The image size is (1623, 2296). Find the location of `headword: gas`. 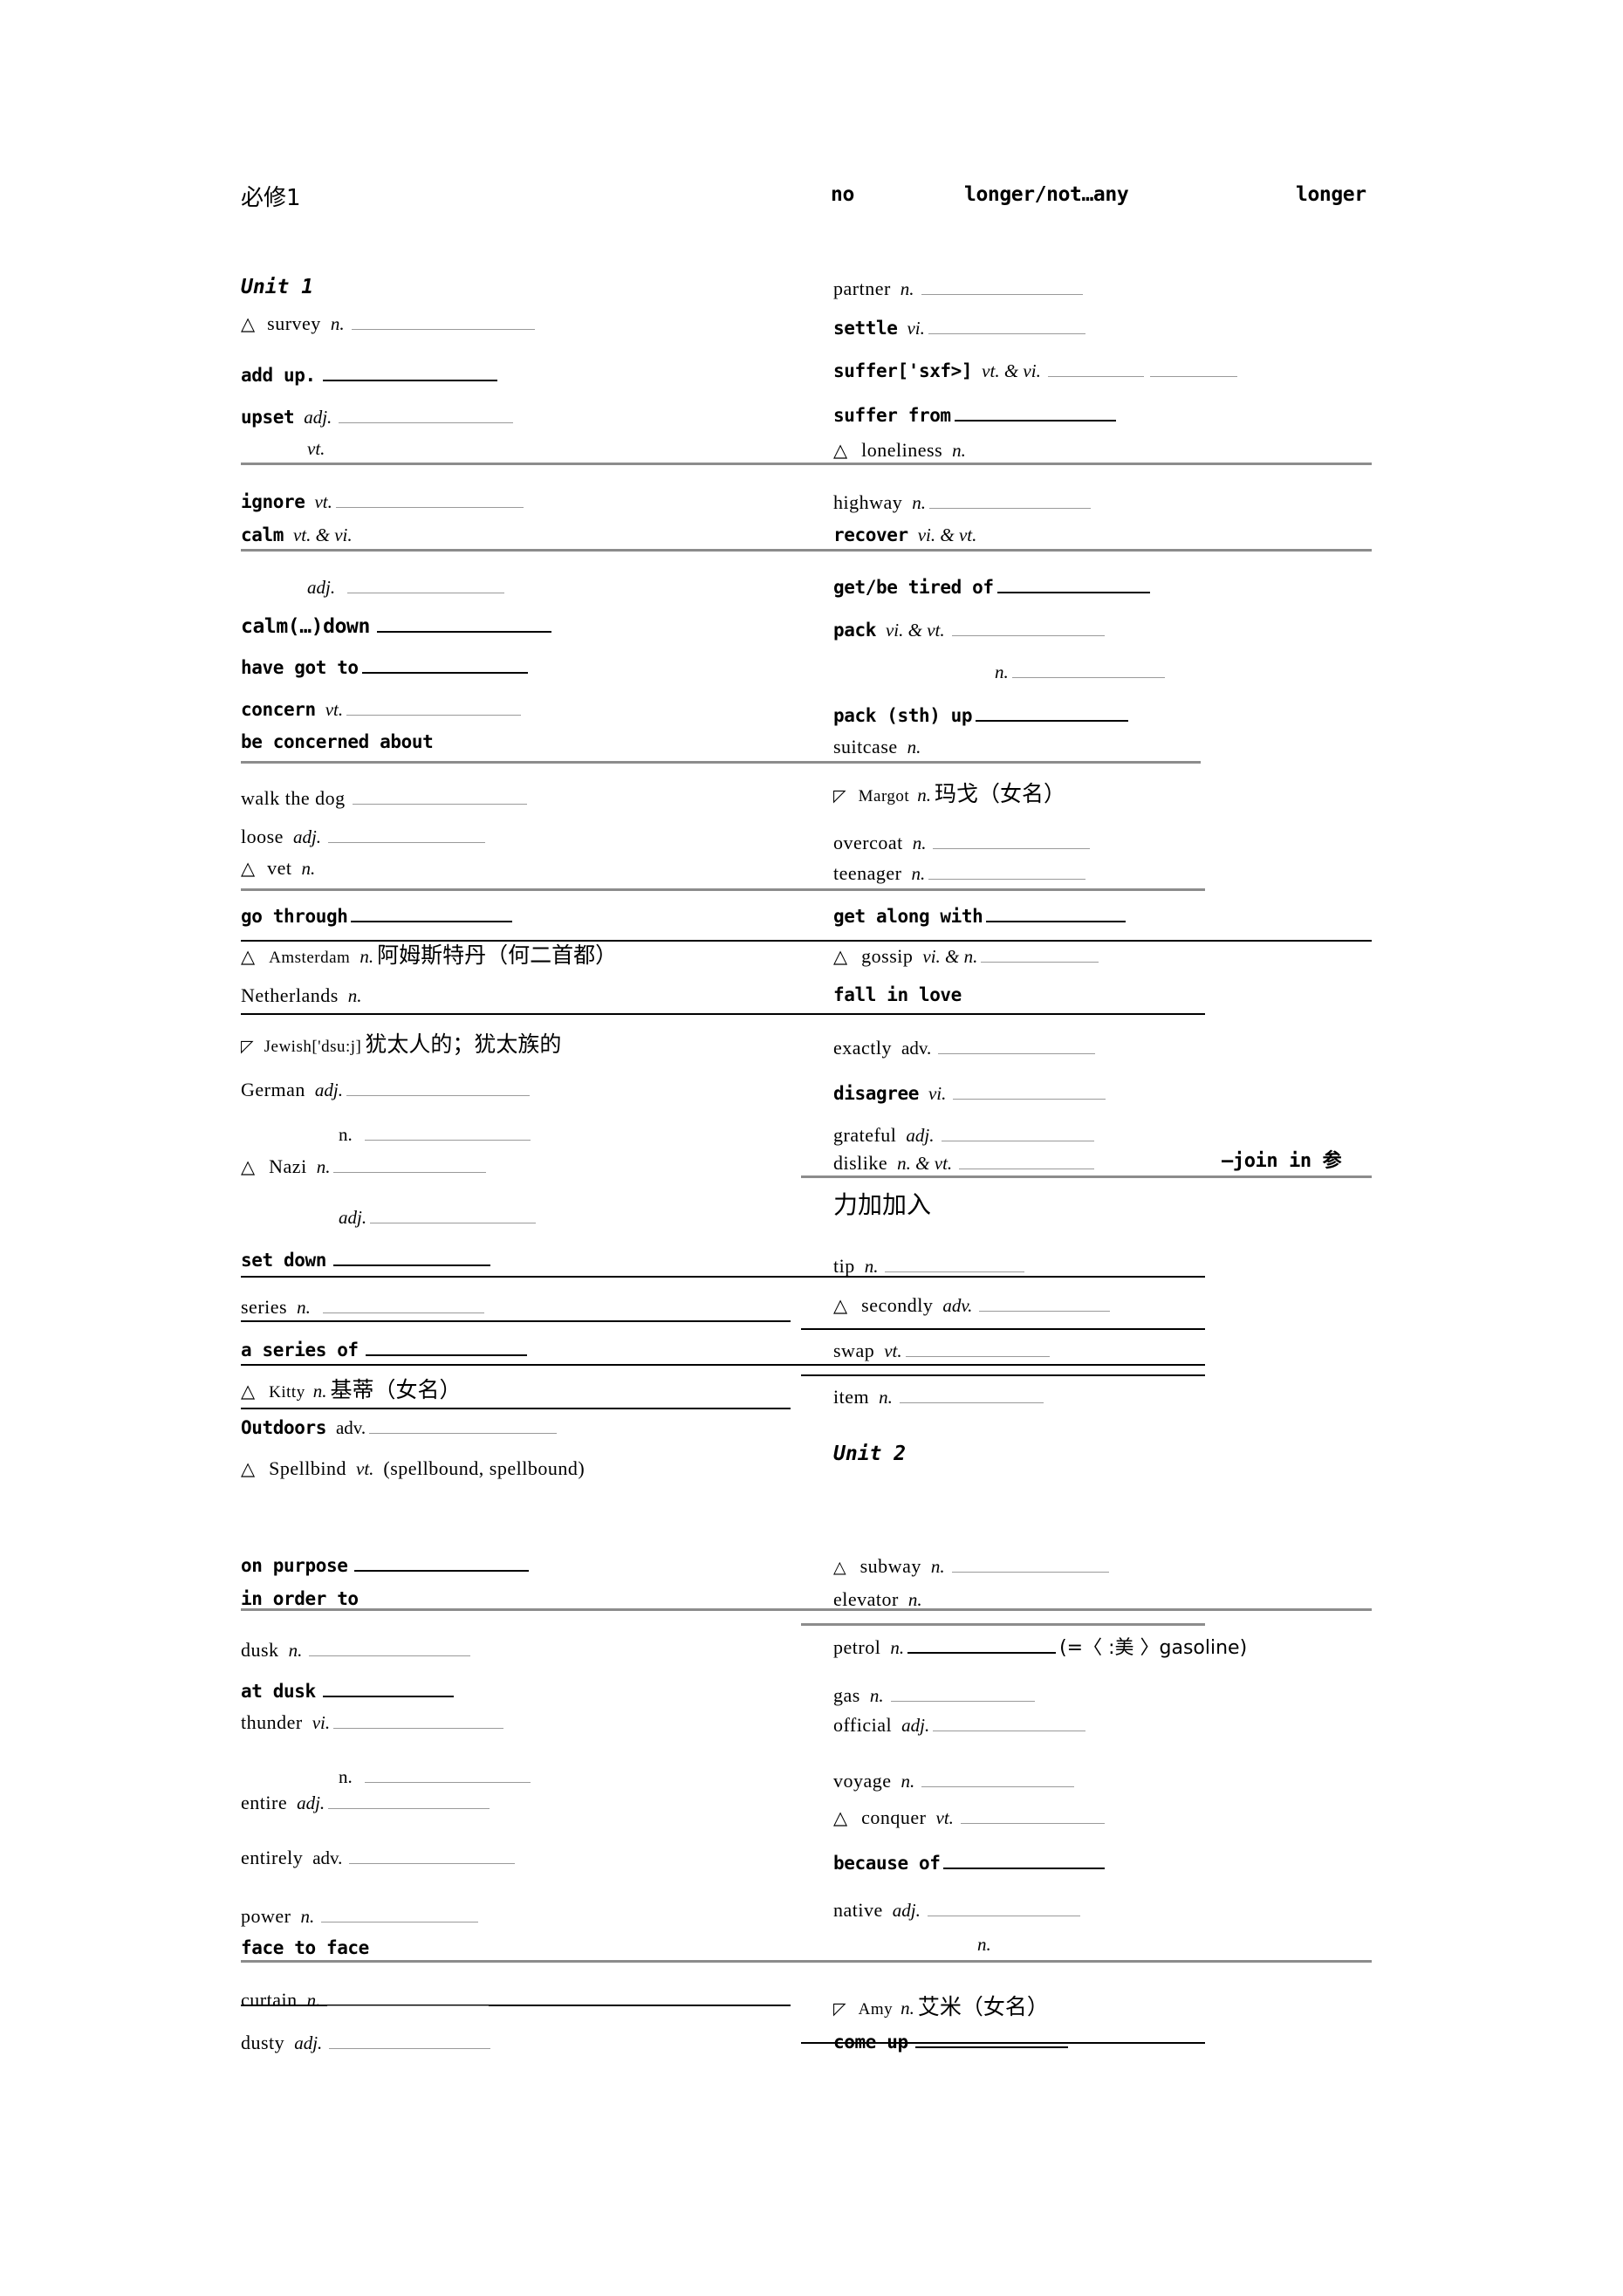

headword: gas is located at coordinates (847, 1695).